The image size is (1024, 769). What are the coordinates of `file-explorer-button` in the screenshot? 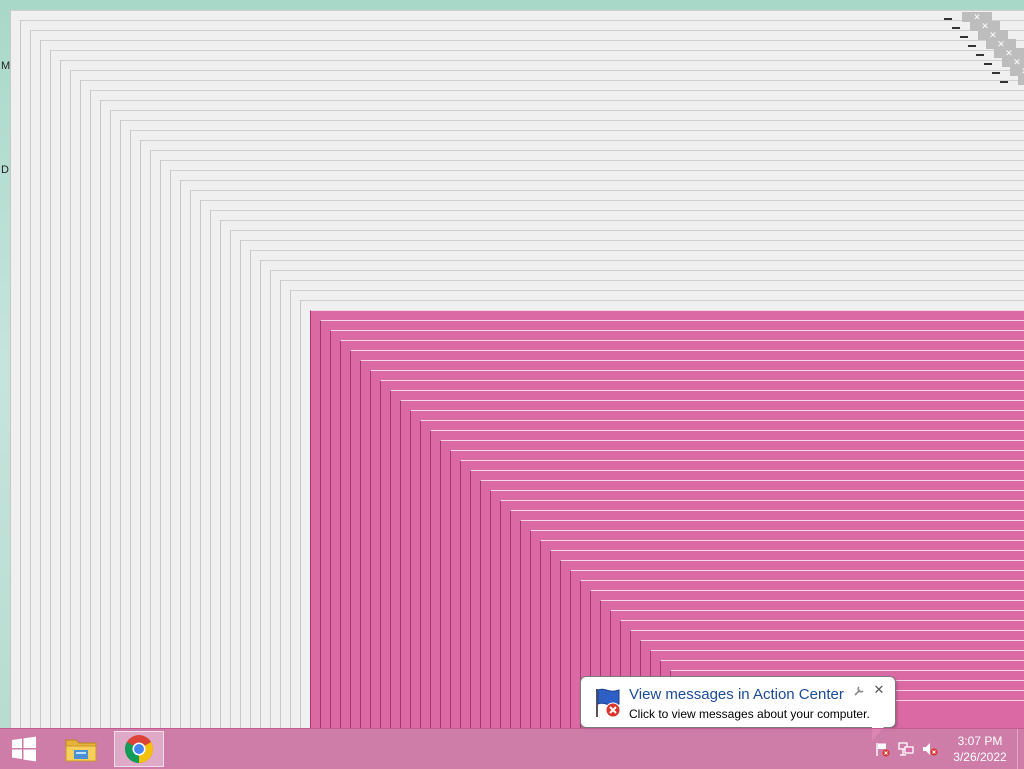 It's located at (81, 749).